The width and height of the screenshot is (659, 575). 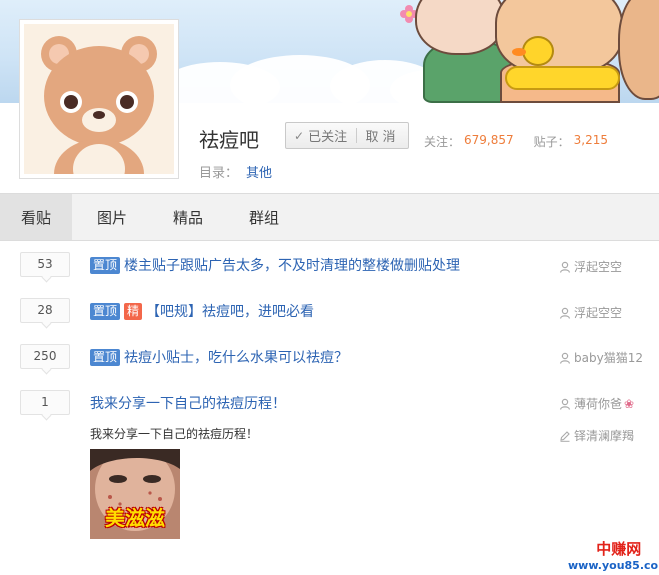 I want to click on last-reply-author: 铎清澜摩羯, so click(x=604, y=435).